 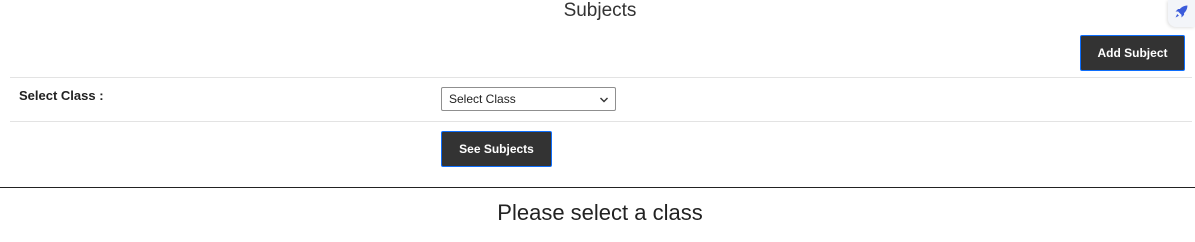 I want to click on section-divider, so click(x=597, y=187).